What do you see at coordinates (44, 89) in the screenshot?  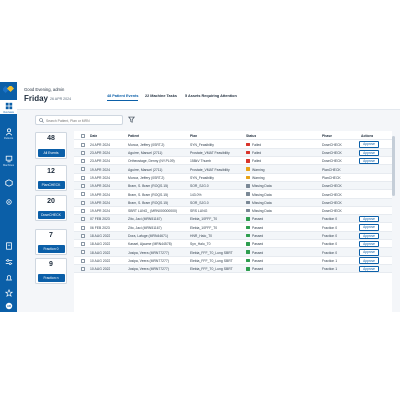 I see `greeting-text: Good Evening, admin` at bounding box center [44, 89].